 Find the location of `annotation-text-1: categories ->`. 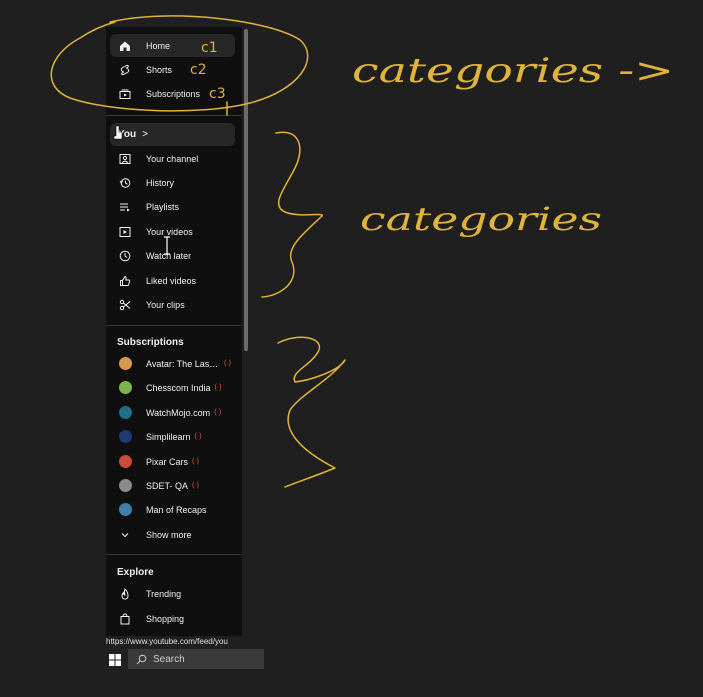

annotation-text-1: categories -> is located at coordinates (513, 71).